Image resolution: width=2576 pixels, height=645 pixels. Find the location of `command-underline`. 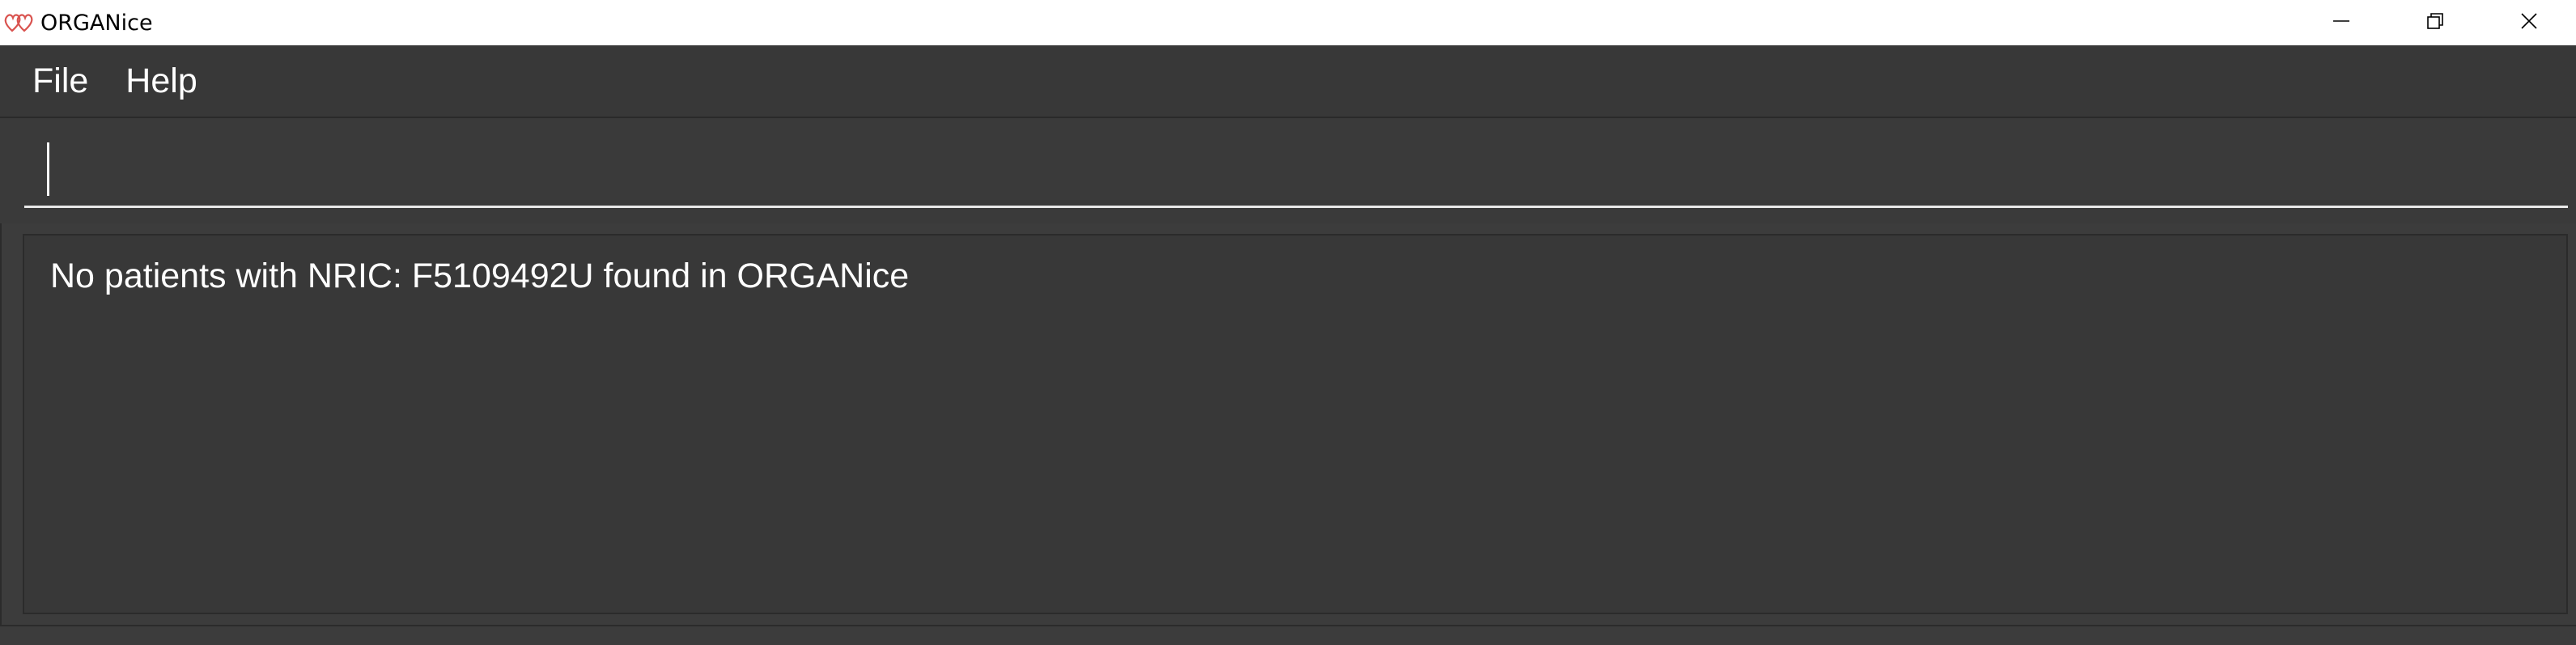

command-underline is located at coordinates (1296, 207).